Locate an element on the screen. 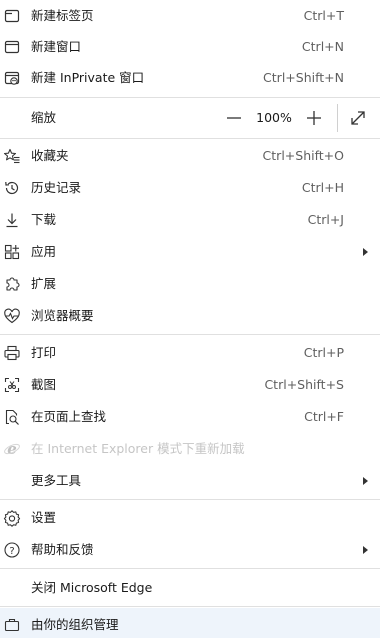 This screenshot has height=638, width=380. zoom-out-button is located at coordinates (234, 118).